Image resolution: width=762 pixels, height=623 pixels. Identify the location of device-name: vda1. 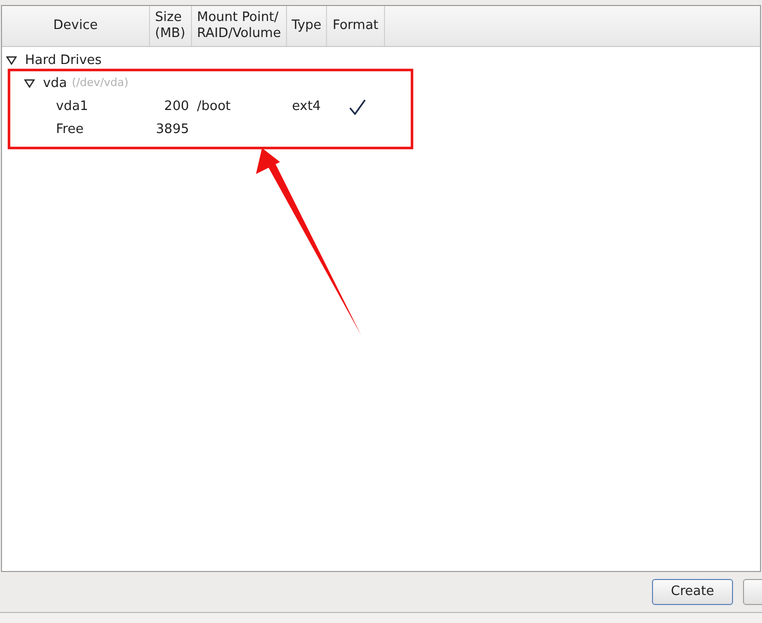
(72, 107).